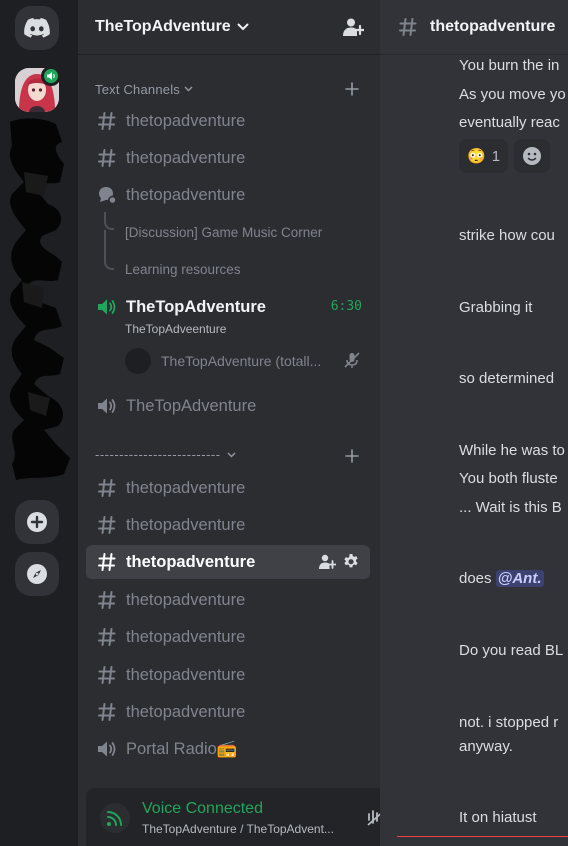 The image size is (568, 846). I want to click on add-server-button, so click(37, 522).